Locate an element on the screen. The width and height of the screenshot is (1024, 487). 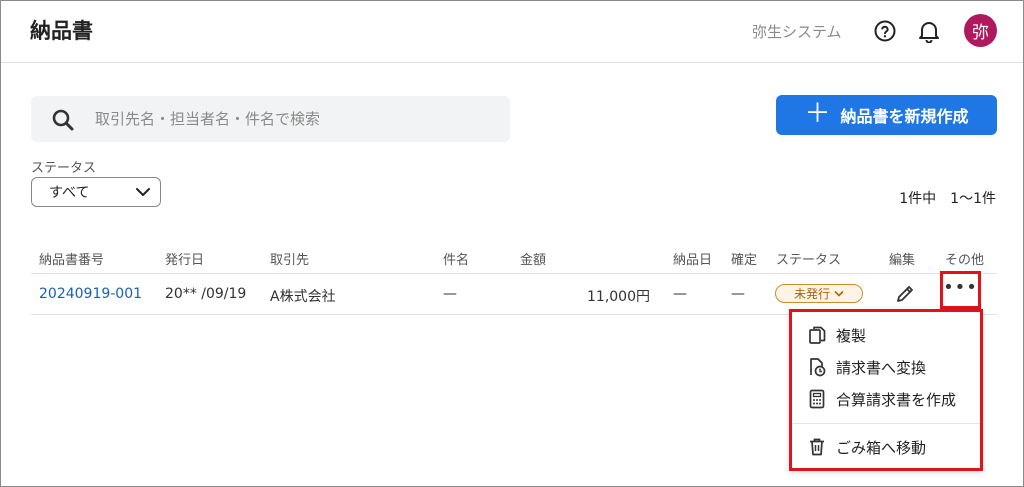
column-header-amount: 金額 is located at coordinates (533, 260).